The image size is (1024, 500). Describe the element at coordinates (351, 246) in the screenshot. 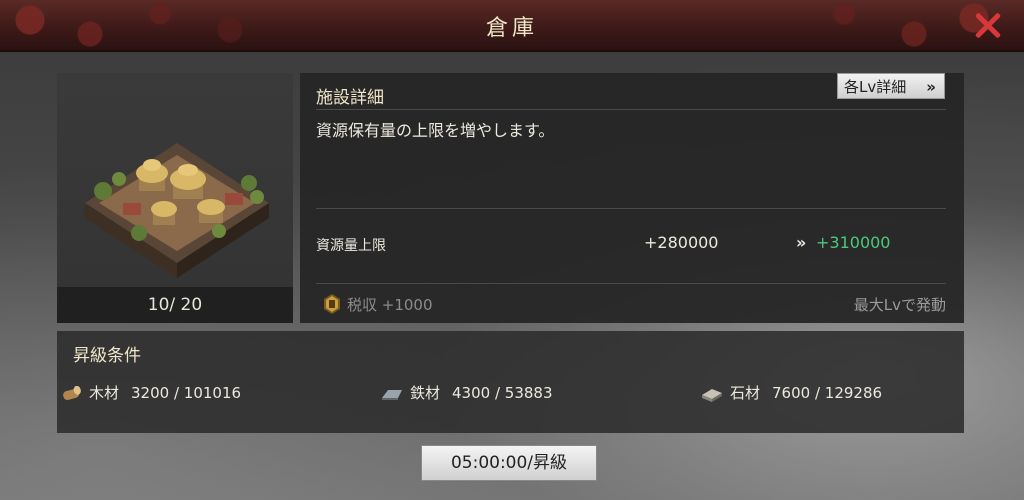

I see `stat-label: 資源量上限` at that location.